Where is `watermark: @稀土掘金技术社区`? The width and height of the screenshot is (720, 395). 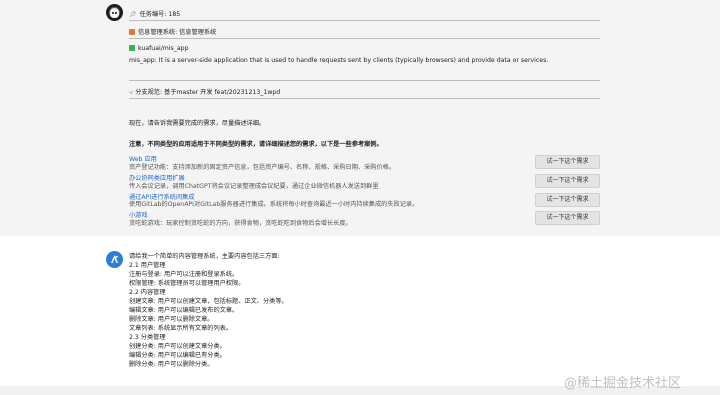
watermark: @稀土掘金技术社区 is located at coordinates (623, 383).